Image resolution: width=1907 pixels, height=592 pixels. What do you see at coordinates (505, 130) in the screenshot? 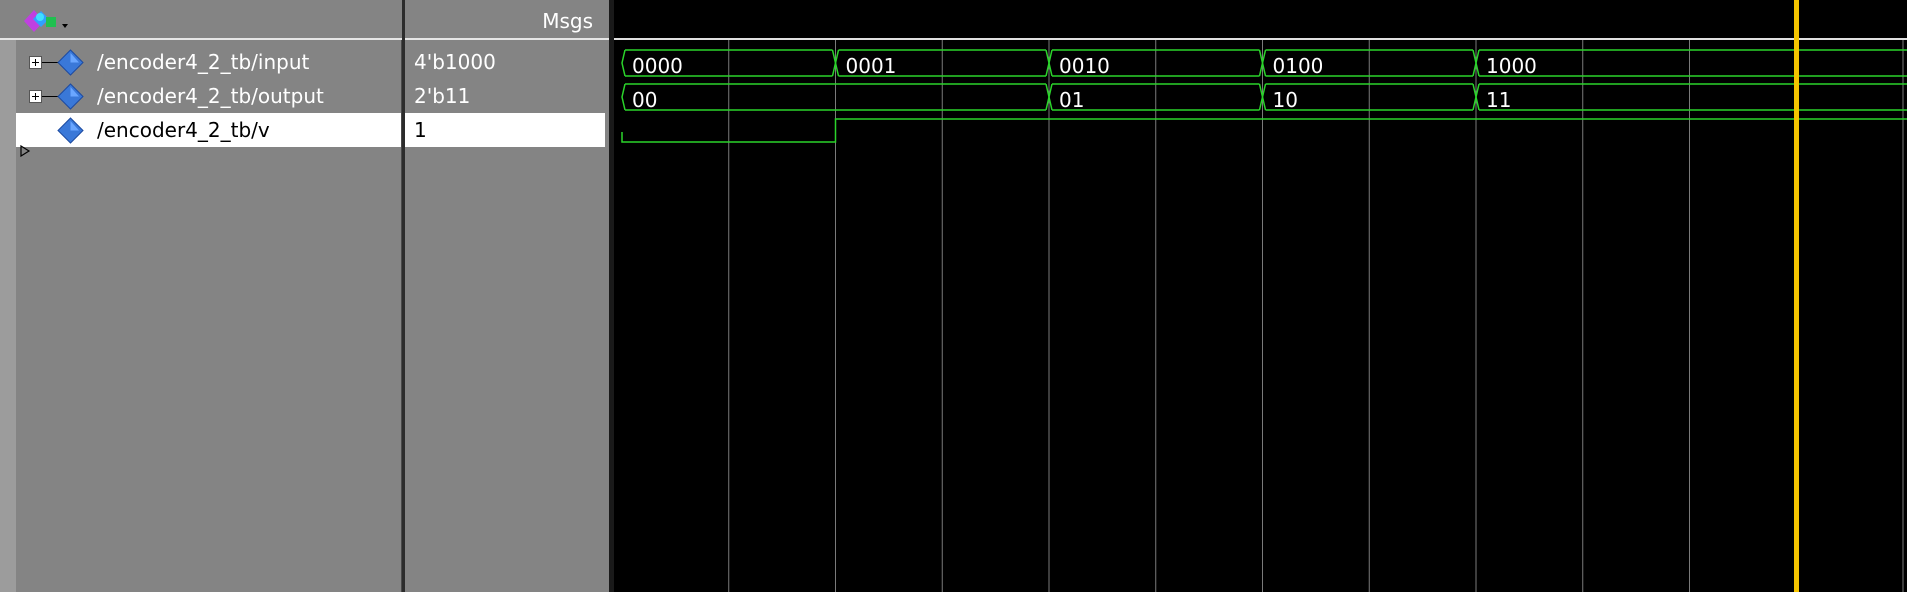
I see `value-row-v: 1` at bounding box center [505, 130].